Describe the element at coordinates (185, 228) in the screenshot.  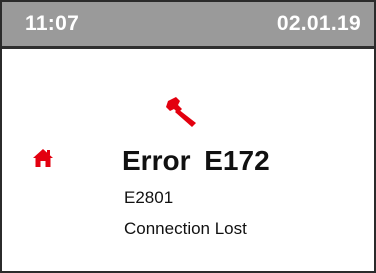
I see `error-message: Connection Lost` at that location.